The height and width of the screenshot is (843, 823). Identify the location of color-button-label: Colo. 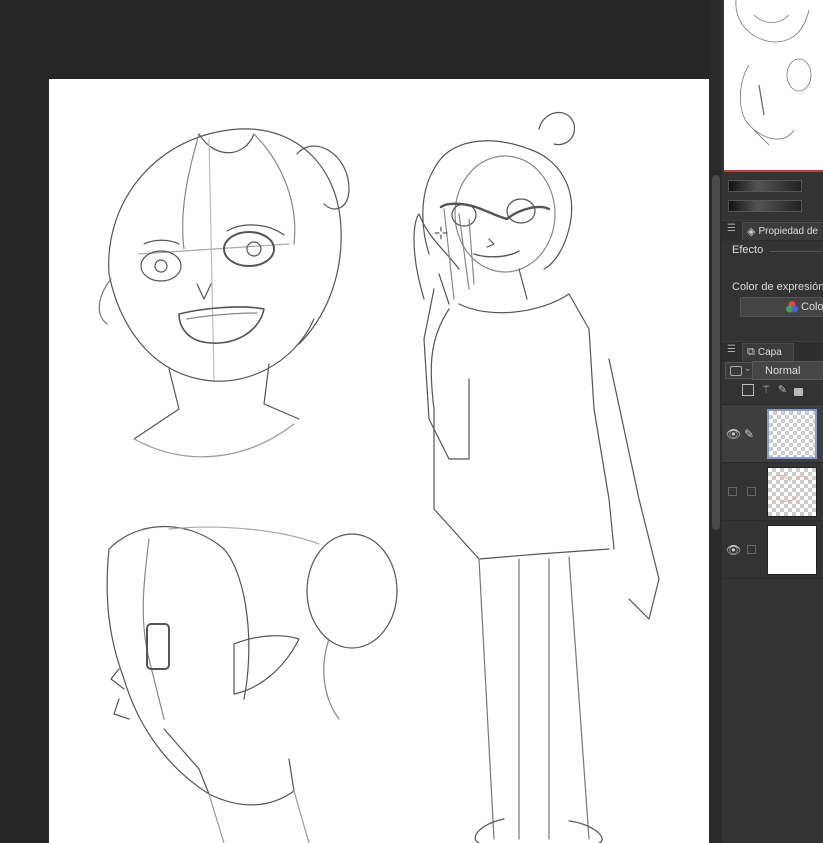
(812, 307).